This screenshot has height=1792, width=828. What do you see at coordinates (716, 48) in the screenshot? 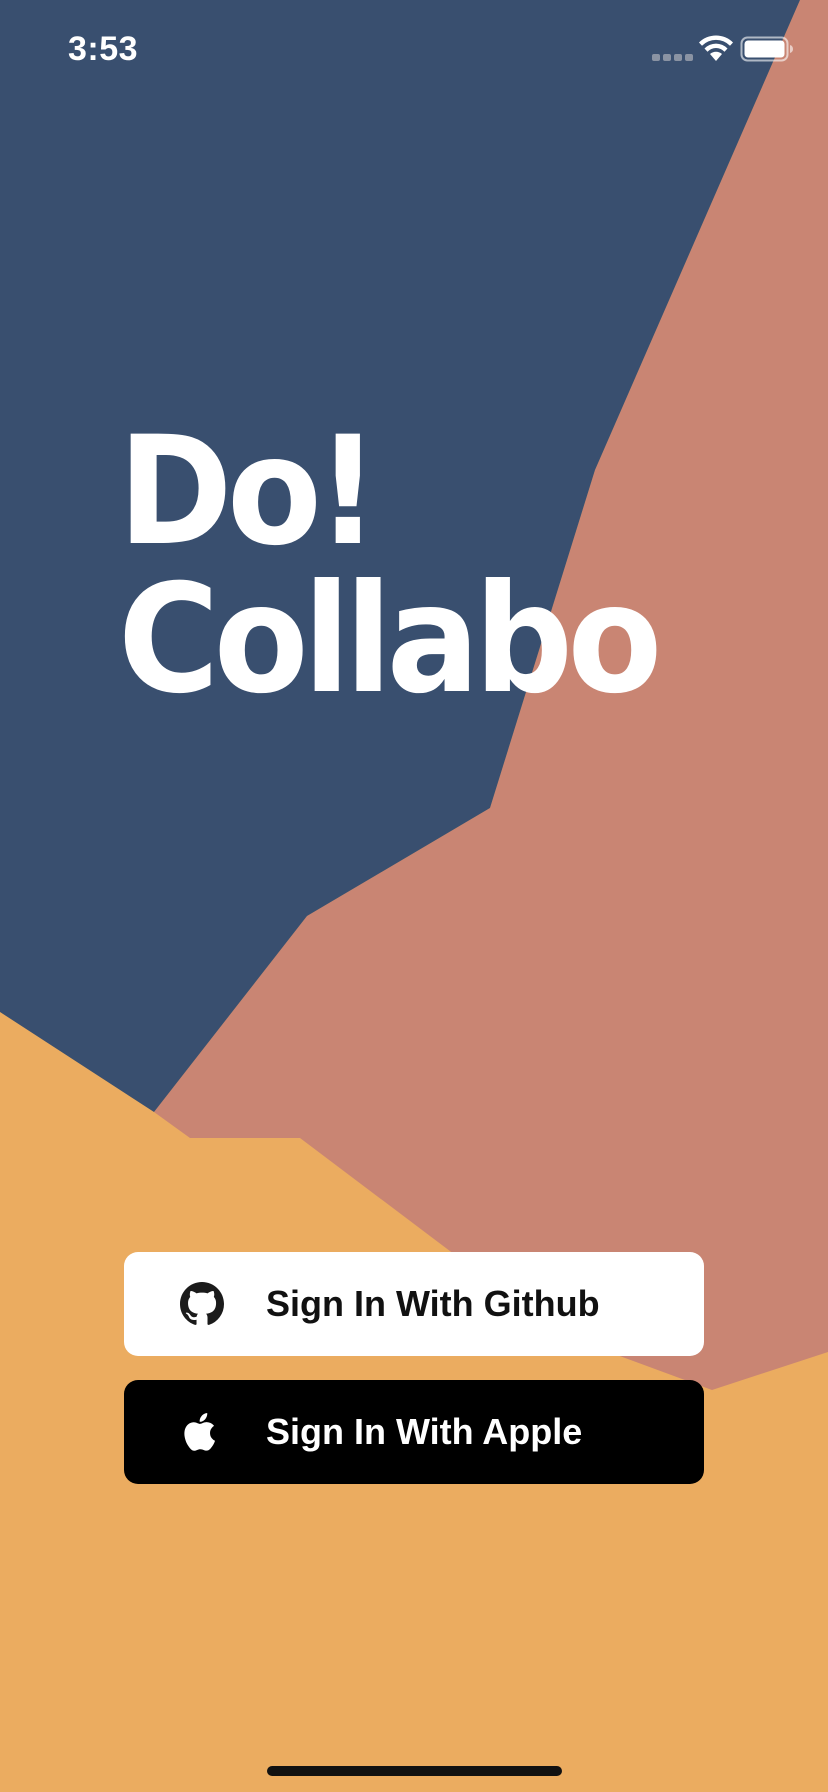
I see `wifi-icon` at bounding box center [716, 48].